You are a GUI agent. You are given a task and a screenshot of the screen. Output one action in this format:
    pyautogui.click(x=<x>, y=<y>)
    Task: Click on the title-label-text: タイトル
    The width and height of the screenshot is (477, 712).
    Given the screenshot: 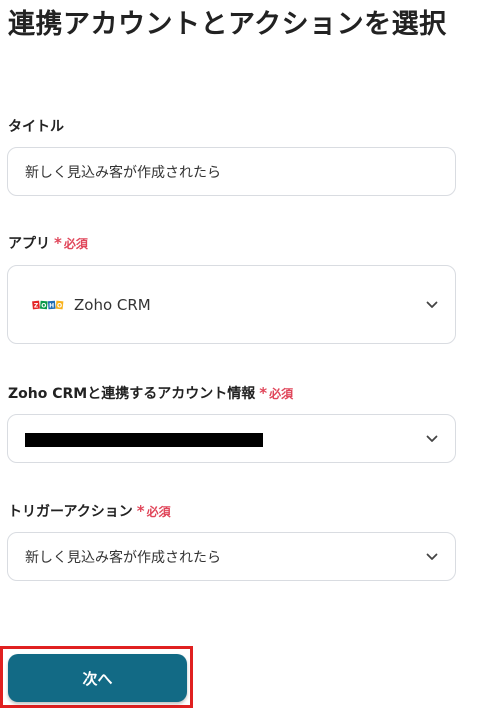 What is the action you would take?
    pyautogui.click(x=36, y=127)
    